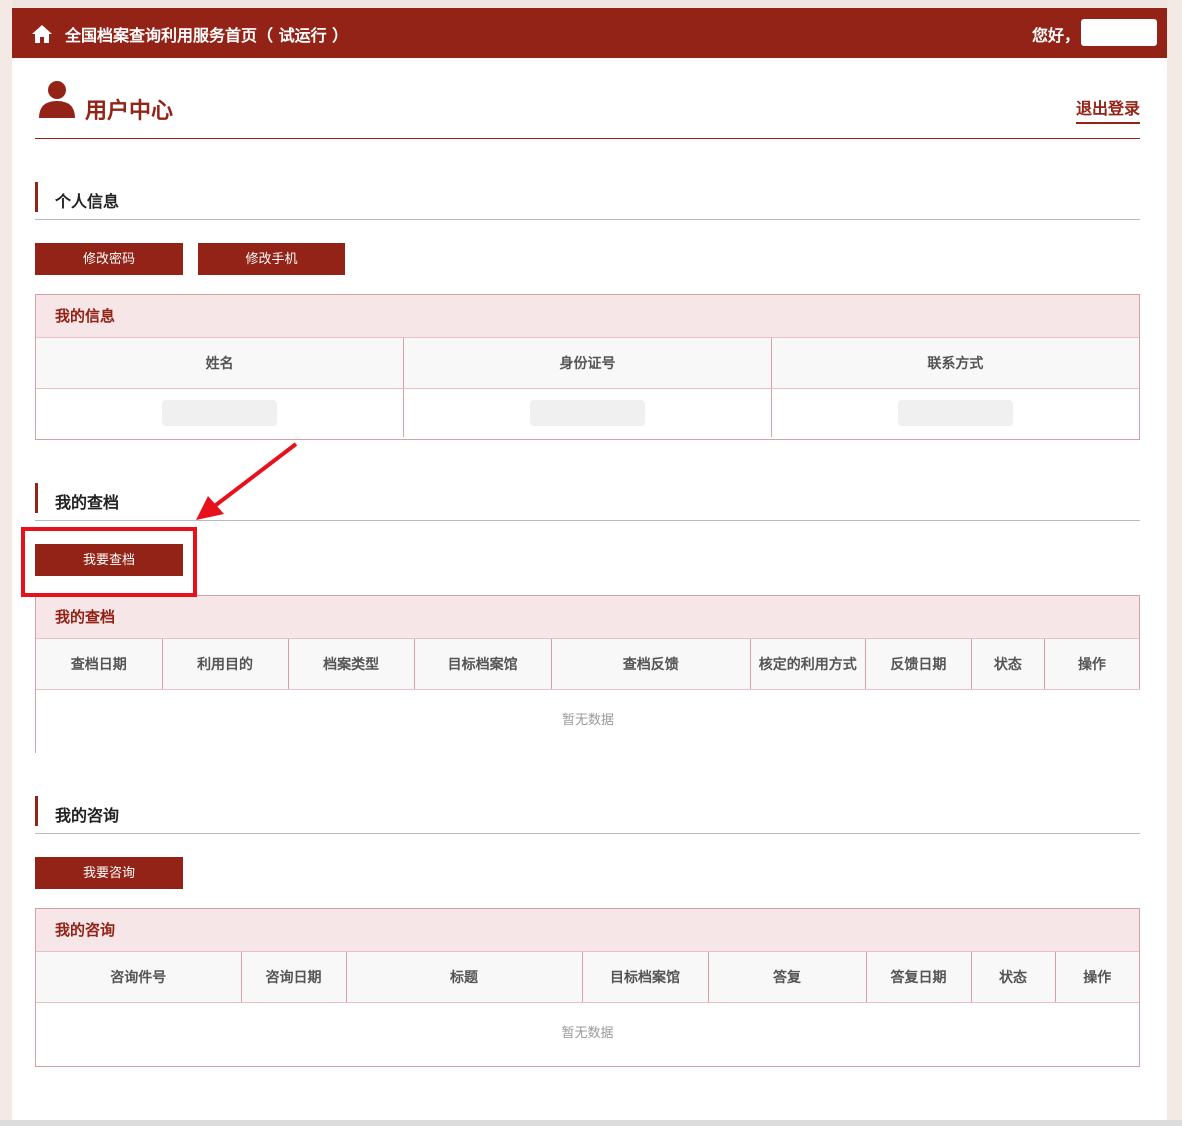 Image resolution: width=1182 pixels, height=1126 pixels. What do you see at coordinates (1056, 35) in the screenshot?
I see `greeting-text: 您好，` at bounding box center [1056, 35].